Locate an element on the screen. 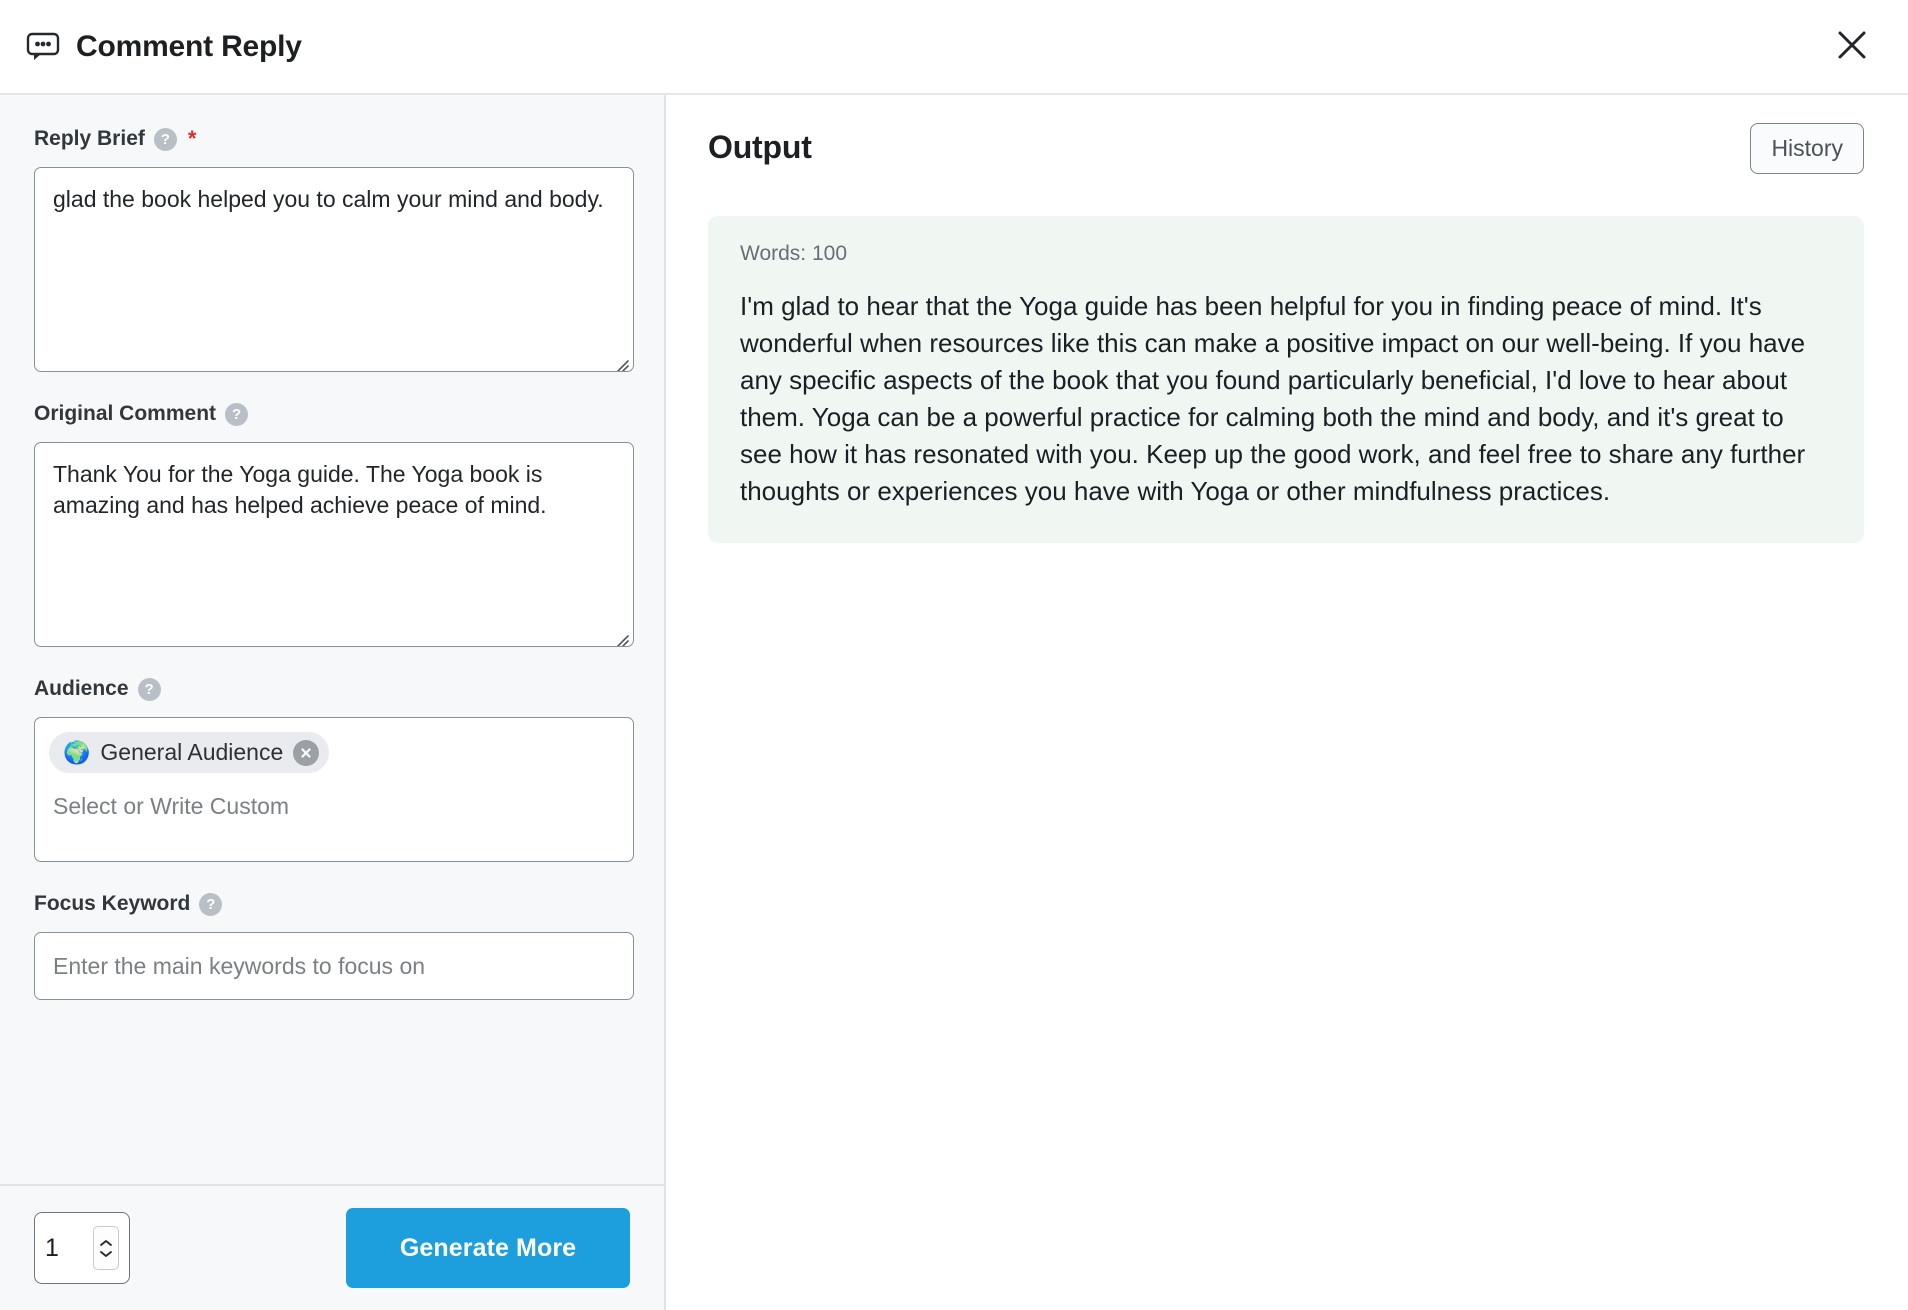  field-audience: Audience ? 🌍 General Audience is located at coordinates (334, 769).